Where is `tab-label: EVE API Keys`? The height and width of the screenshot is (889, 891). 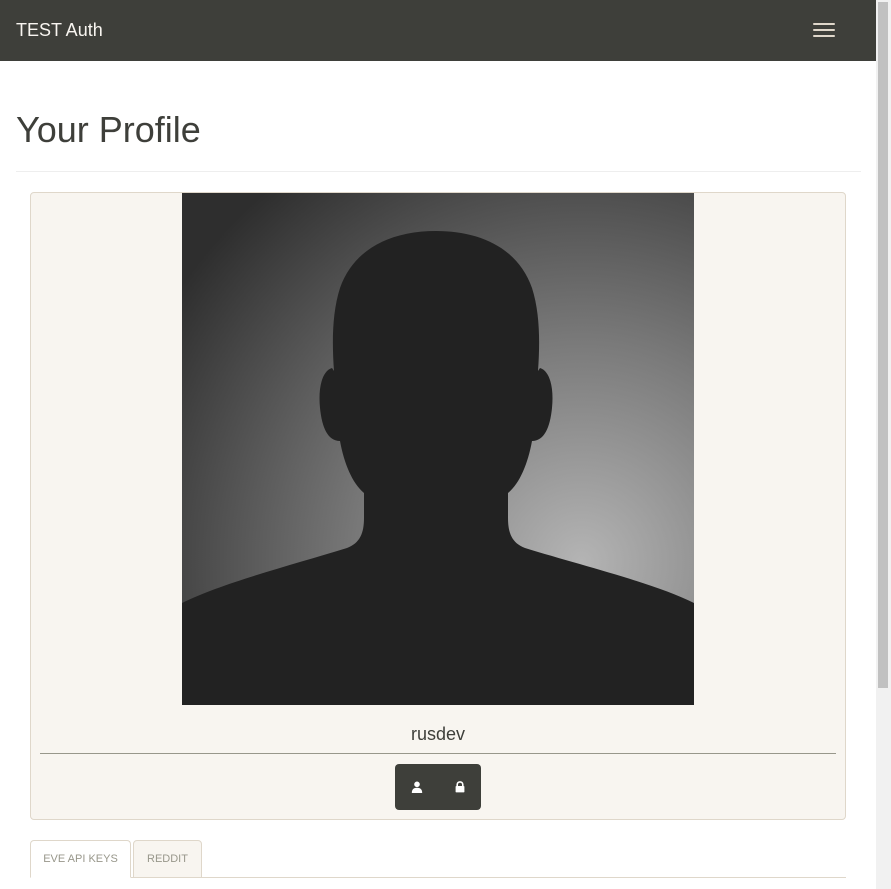
tab-label: EVE API Keys is located at coordinates (80, 859).